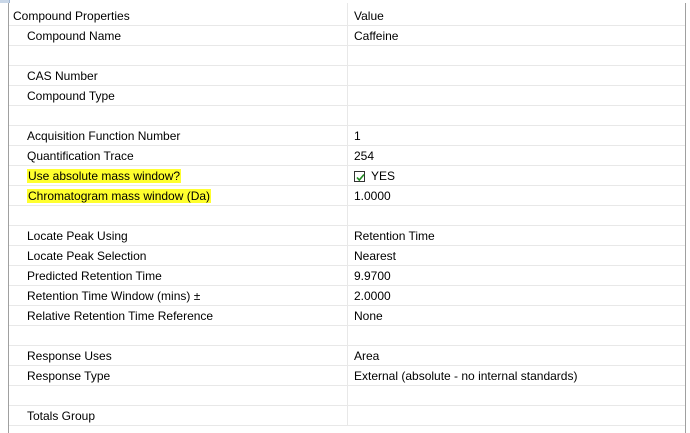 This screenshot has width=690, height=433. Describe the element at coordinates (516, 14) in the screenshot. I see `header-value: Value` at that location.